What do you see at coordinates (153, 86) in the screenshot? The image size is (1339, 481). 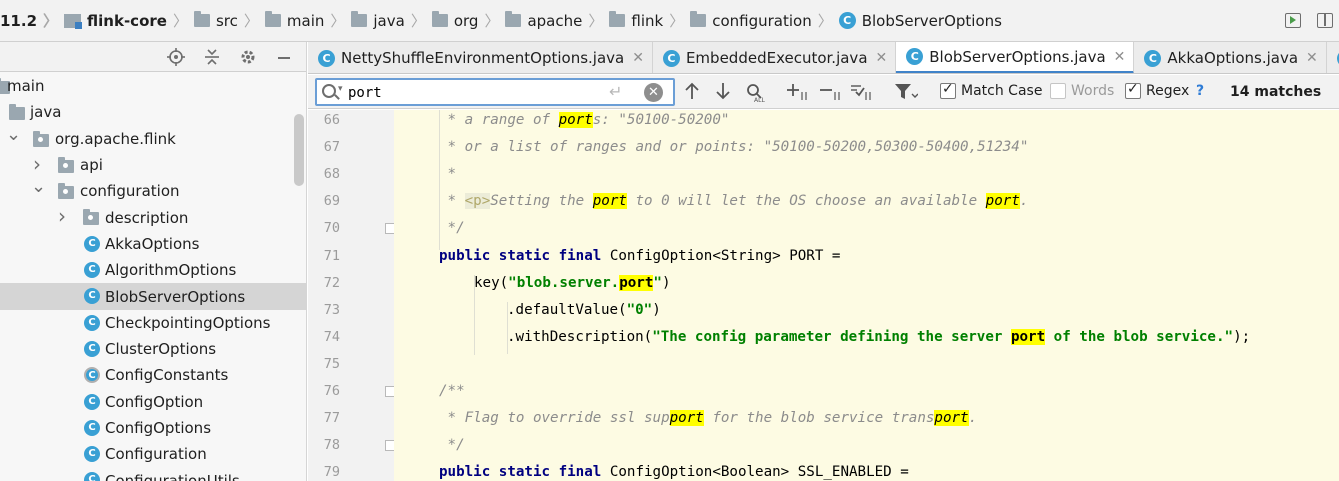 I see `tree-item-main: main` at bounding box center [153, 86].